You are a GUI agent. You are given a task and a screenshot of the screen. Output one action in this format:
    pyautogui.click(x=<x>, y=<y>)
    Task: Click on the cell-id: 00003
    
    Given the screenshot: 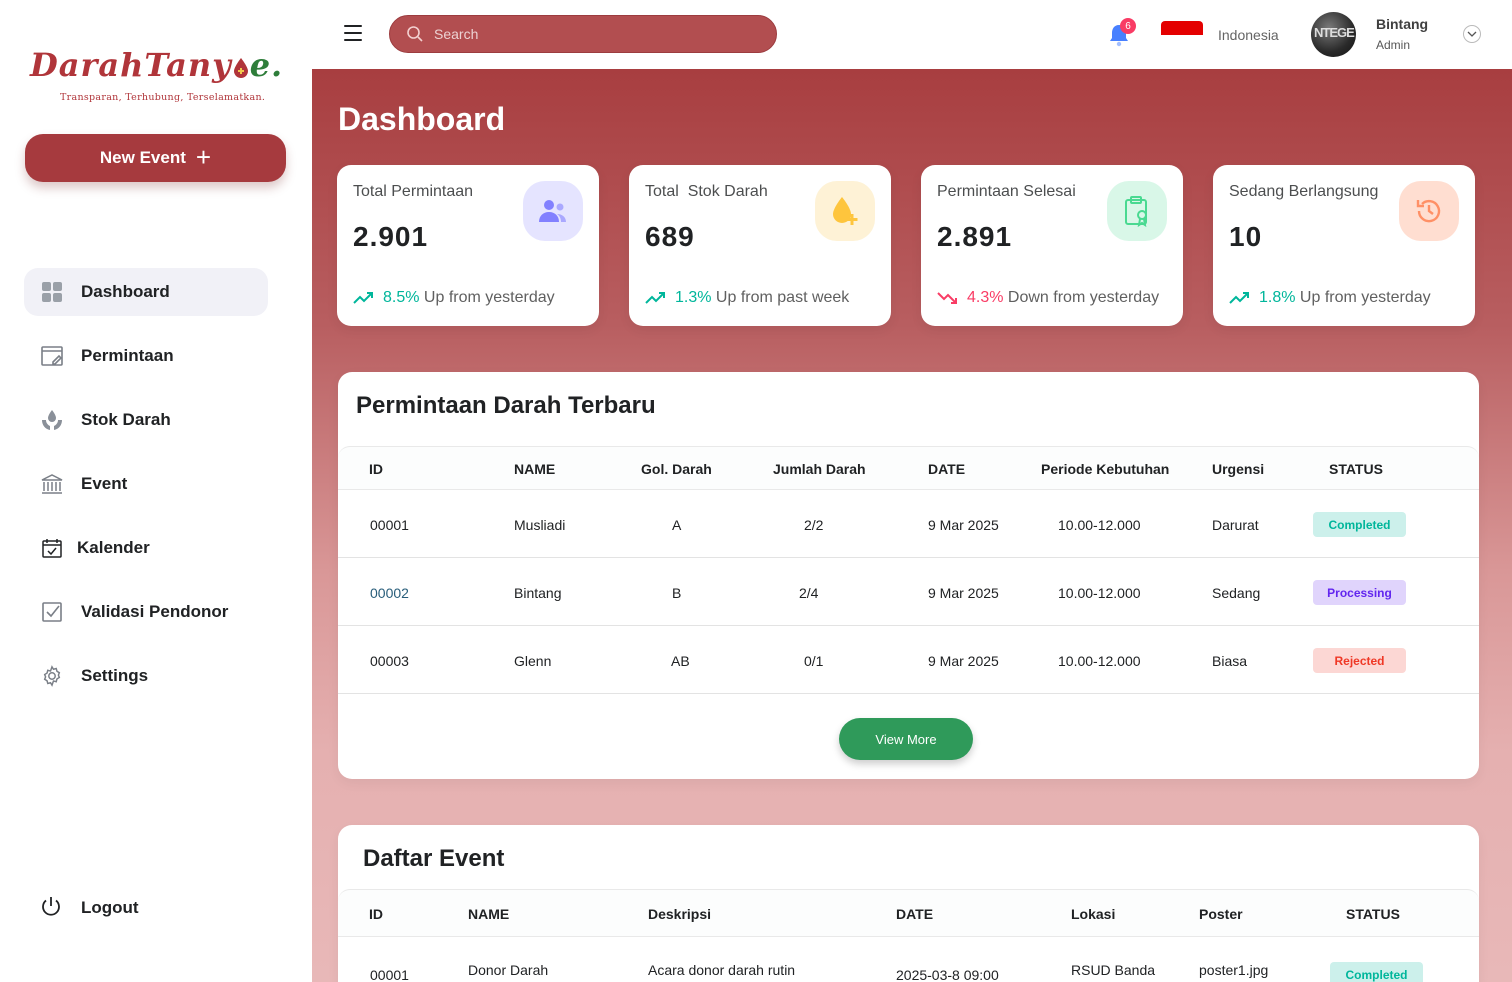 What is the action you would take?
    pyautogui.click(x=389, y=661)
    